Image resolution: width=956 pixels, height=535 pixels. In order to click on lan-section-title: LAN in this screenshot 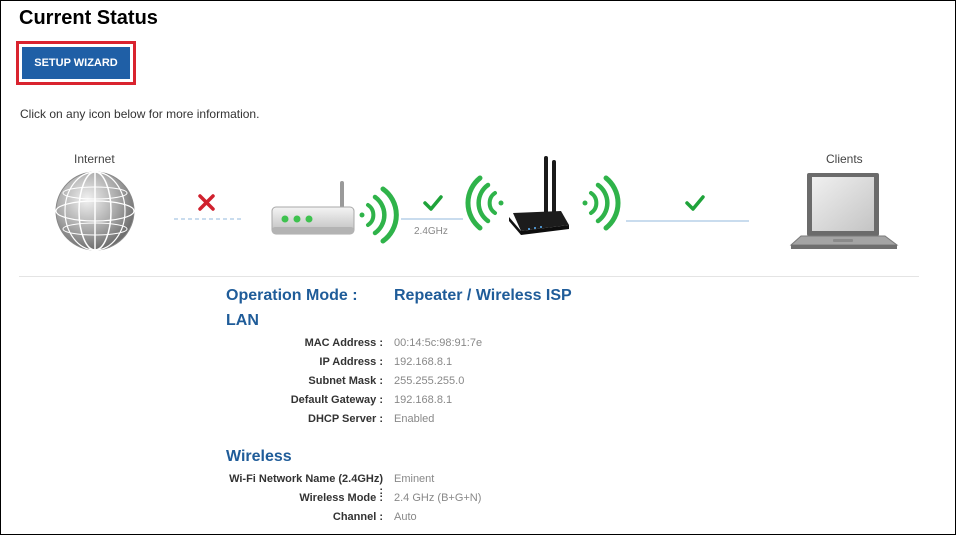, I will do `click(242, 320)`.